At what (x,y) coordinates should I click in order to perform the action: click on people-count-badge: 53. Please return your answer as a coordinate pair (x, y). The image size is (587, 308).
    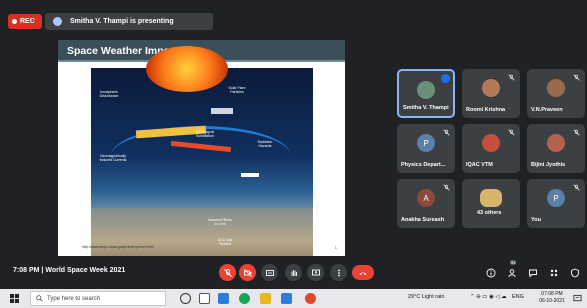
    Looking at the image, I should click on (513, 262).